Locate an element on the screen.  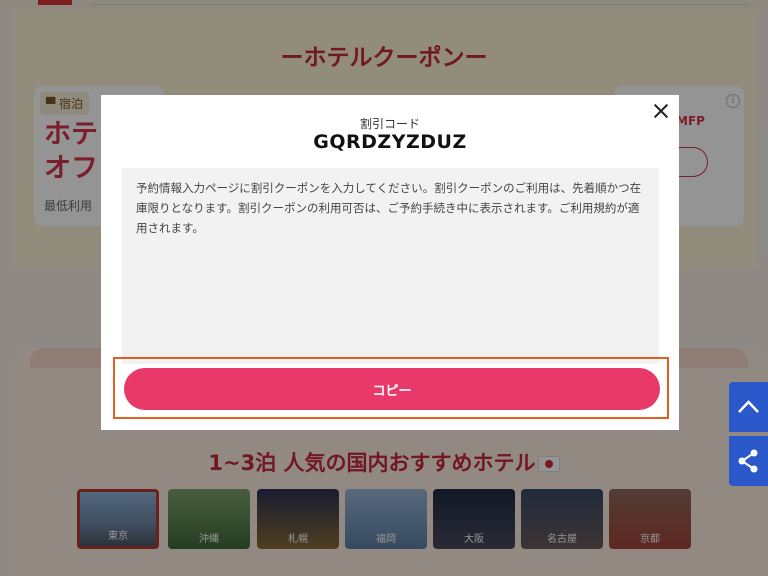
discount-code-value: GQRDZYZDUZ is located at coordinates (390, 142).